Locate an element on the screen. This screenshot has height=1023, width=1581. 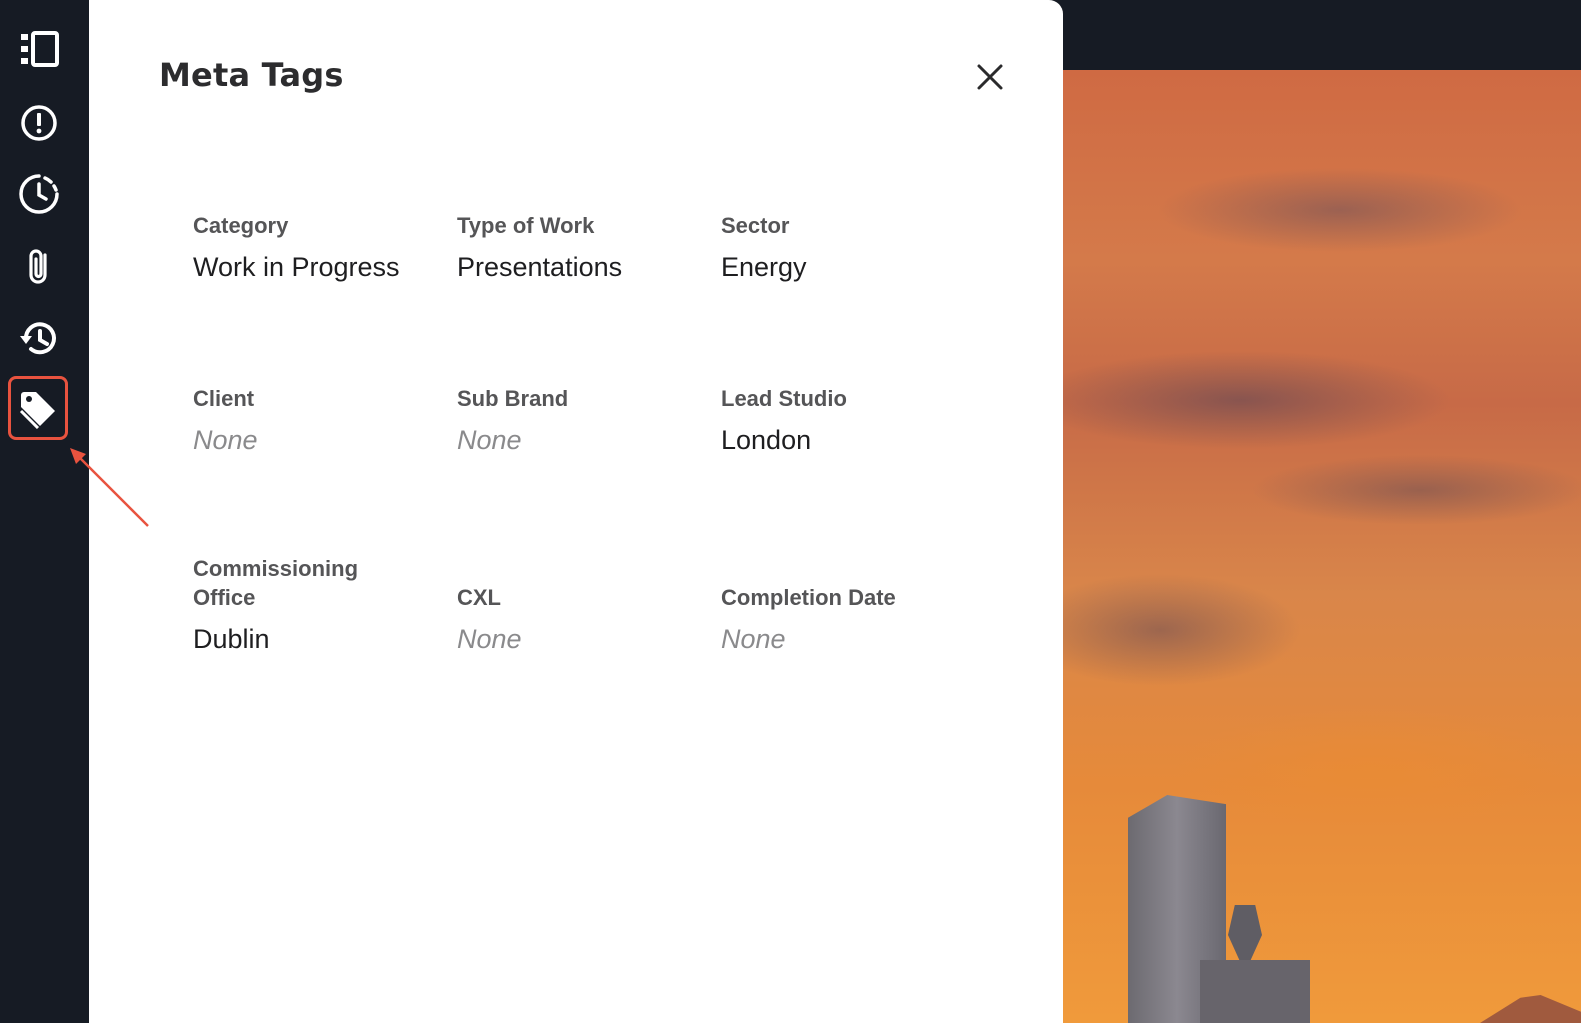
field-value: Work in Progress is located at coordinates (296, 267).